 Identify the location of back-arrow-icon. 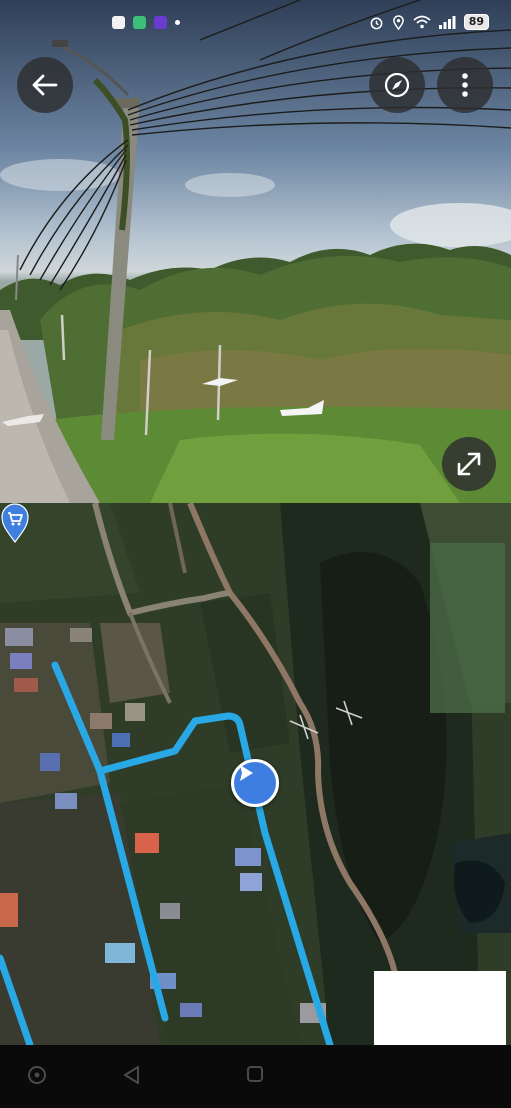
(45, 85).